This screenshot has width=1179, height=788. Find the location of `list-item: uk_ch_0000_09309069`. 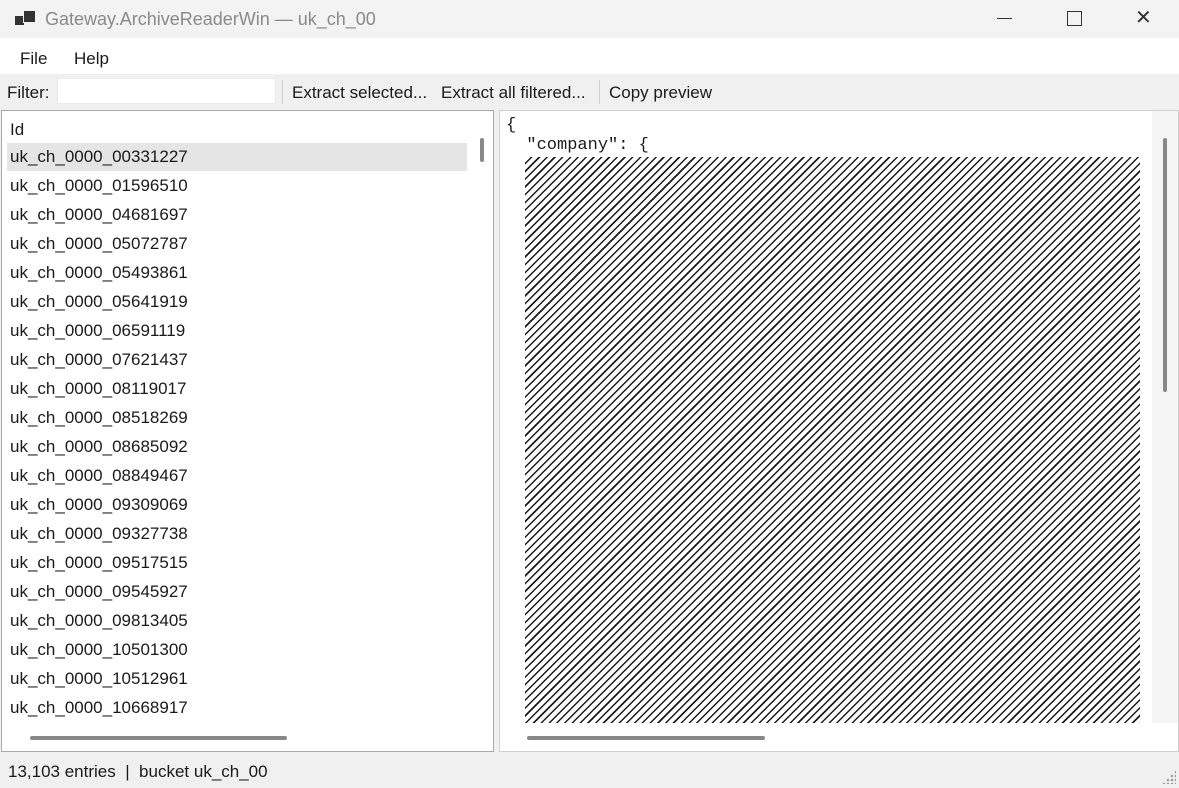

list-item: uk_ch_0000_09309069 is located at coordinates (237, 505).